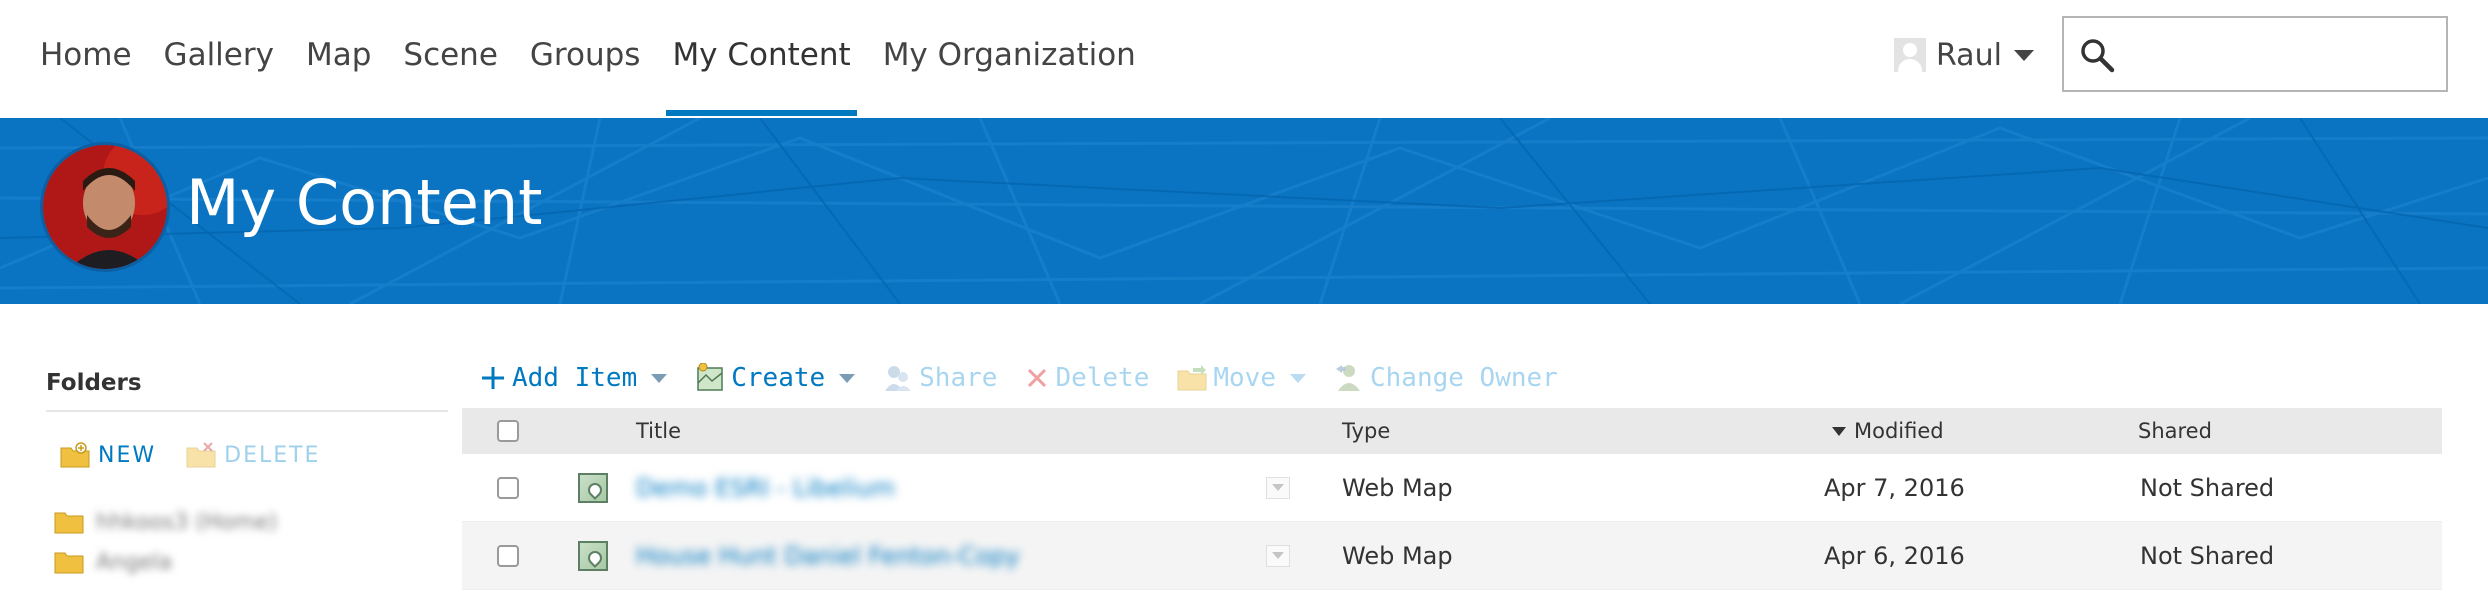 The width and height of the screenshot is (2488, 592). I want to click on user-name: Raul, so click(1969, 55).